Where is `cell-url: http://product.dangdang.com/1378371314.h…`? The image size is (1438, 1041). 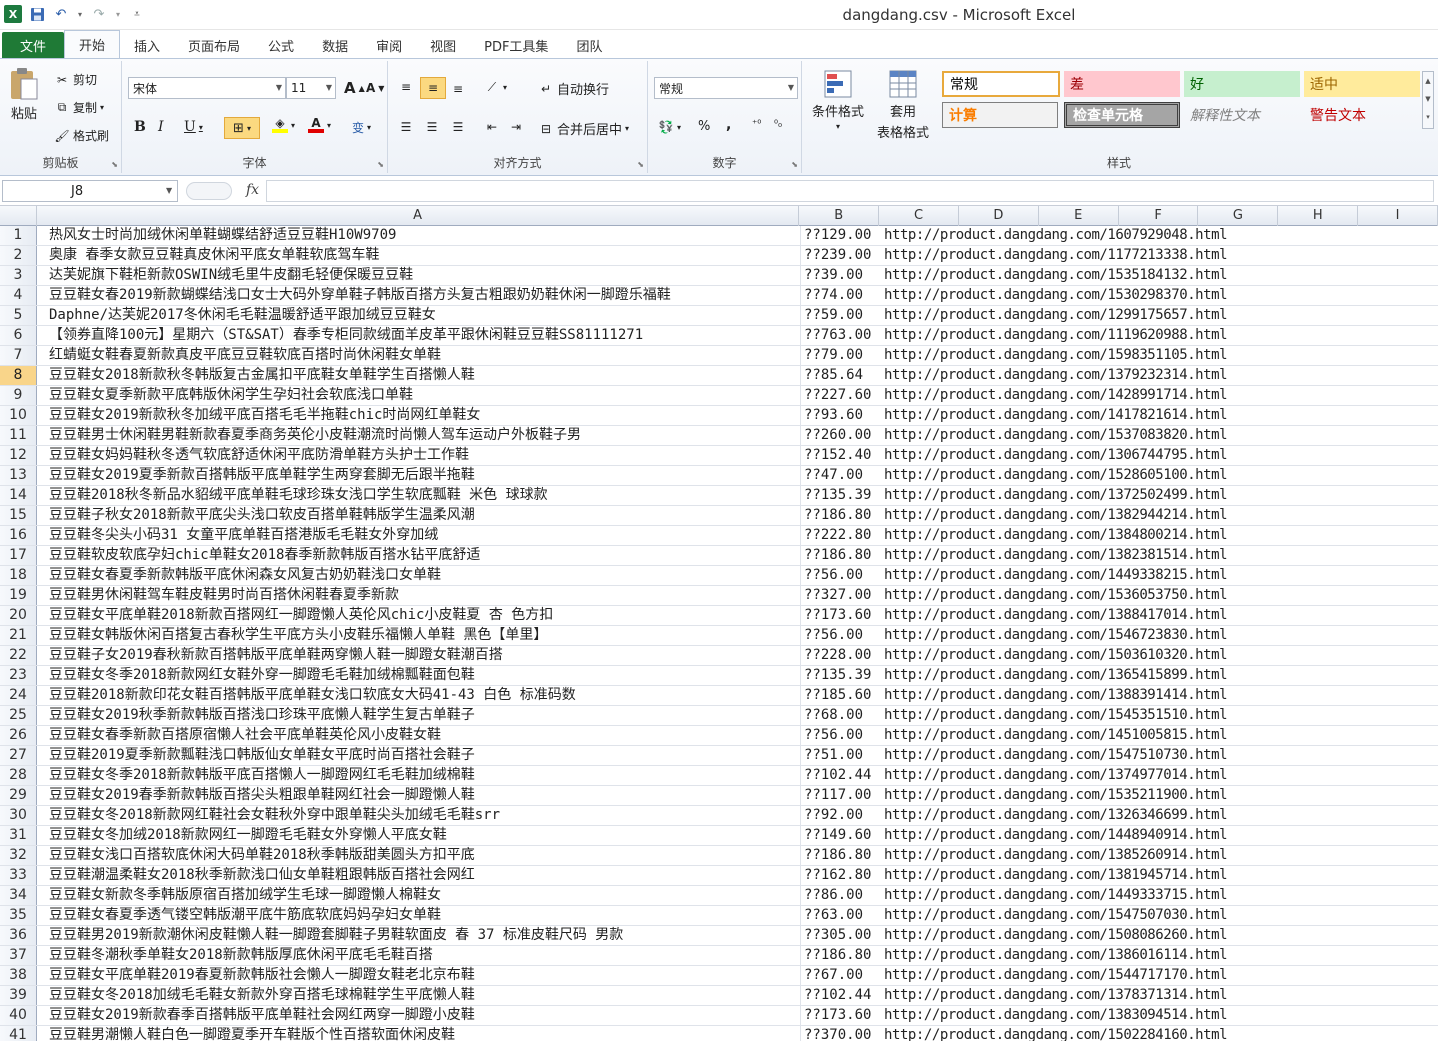 cell-url: http://product.dangdang.com/1378371314.h… is located at coordinates (1081, 995).